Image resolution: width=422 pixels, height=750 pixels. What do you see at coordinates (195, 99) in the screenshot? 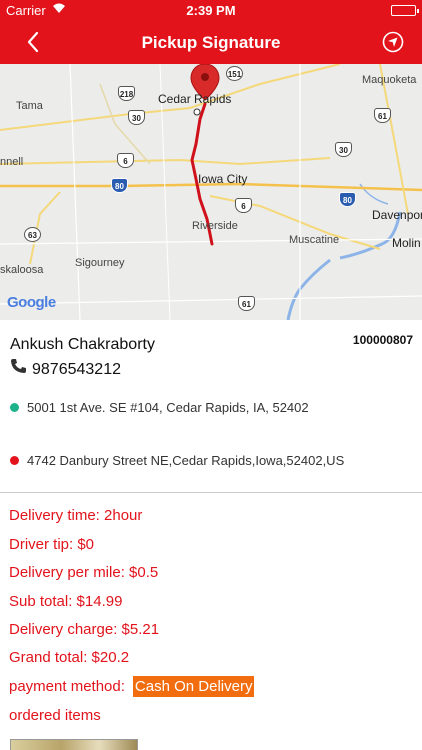
I see `map-label-cedar-rapids: Cedar Rapids` at bounding box center [195, 99].